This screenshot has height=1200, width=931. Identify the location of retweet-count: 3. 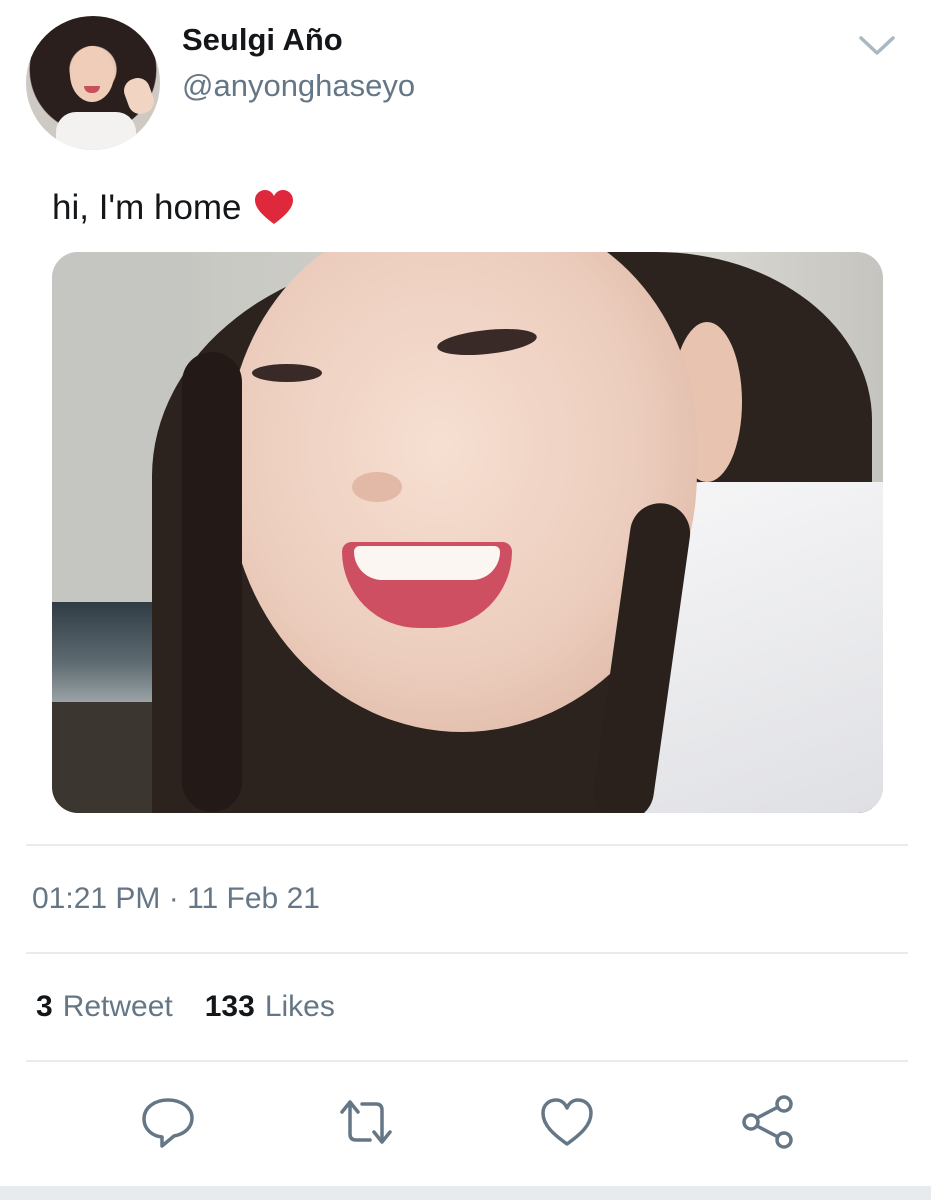
(44, 1007).